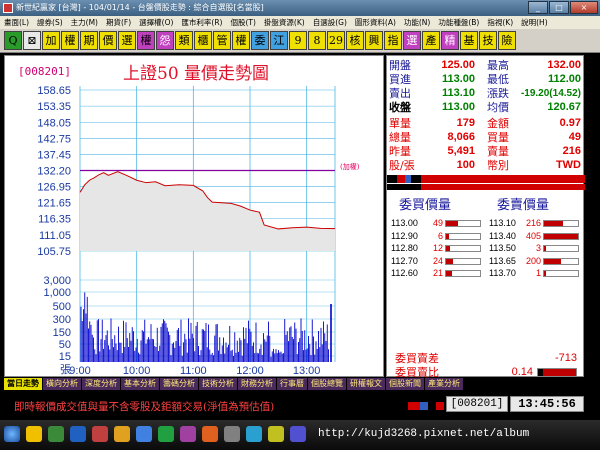 The height and width of the screenshot is (450, 600). What do you see at coordinates (533, 235) in the screenshot?
I see `ask-volume: 405` at bounding box center [533, 235].